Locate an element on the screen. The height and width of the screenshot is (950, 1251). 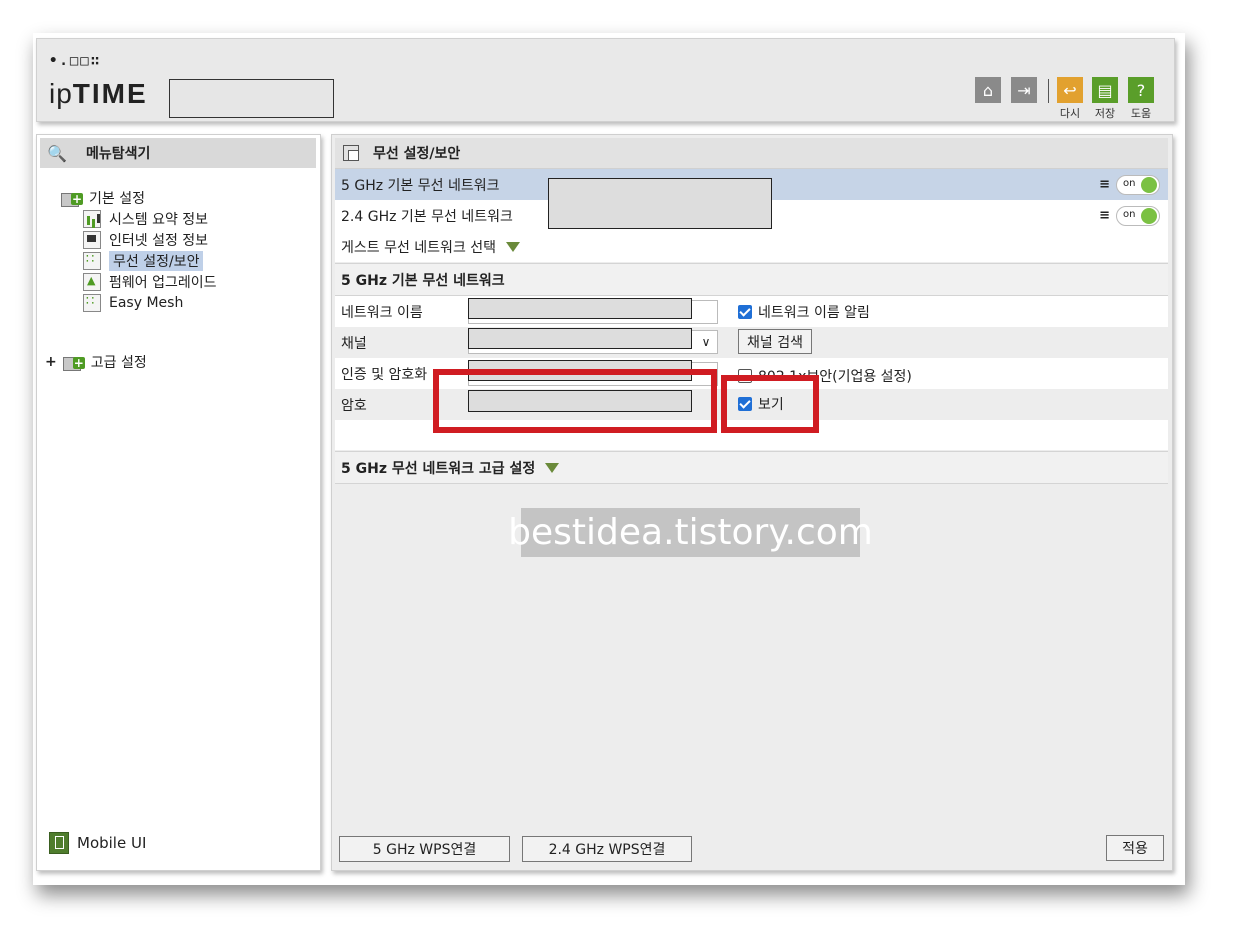
tree-basic-label: 기본 설정 is located at coordinates (117, 199).